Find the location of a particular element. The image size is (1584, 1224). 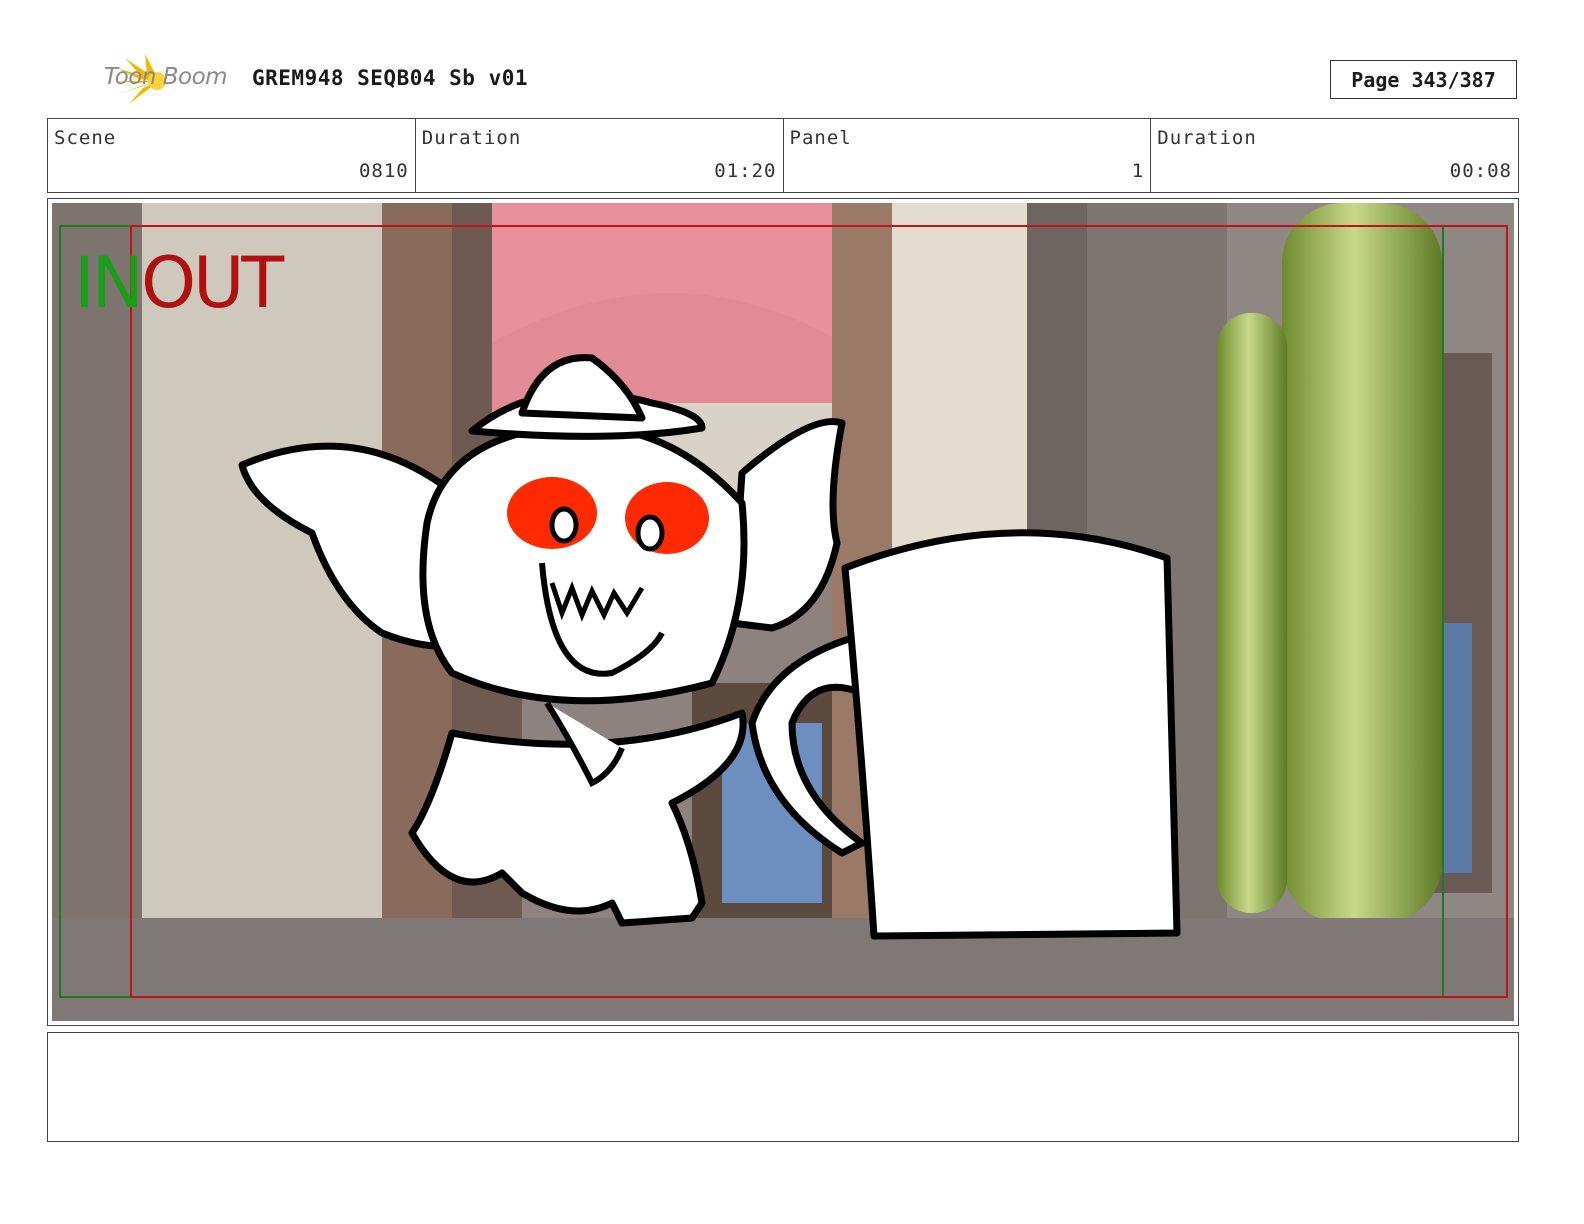

panel-label: Panel is located at coordinates (820, 138).